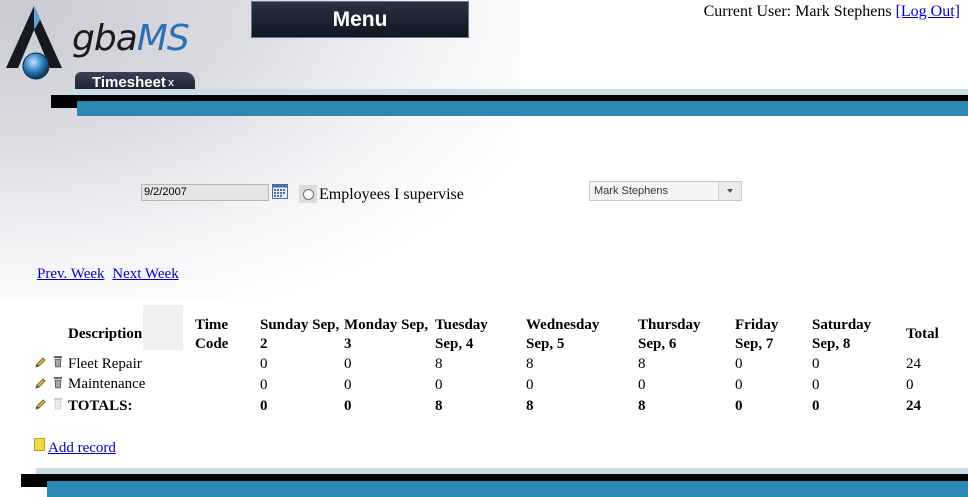 This screenshot has width=968, height=497. Describe the element at coordinates (563, 325) in the screenshot. I see `col-header-wednesday-l1: Wednesday` at that location.